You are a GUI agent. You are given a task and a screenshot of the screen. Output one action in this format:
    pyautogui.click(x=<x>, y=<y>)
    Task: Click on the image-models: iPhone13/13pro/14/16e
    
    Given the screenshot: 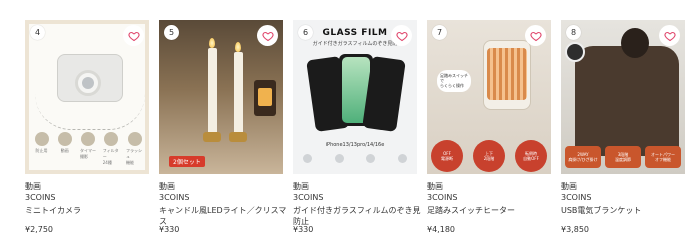 What is the action you would take?
    pyautogui.click(x=355, y=145)
    